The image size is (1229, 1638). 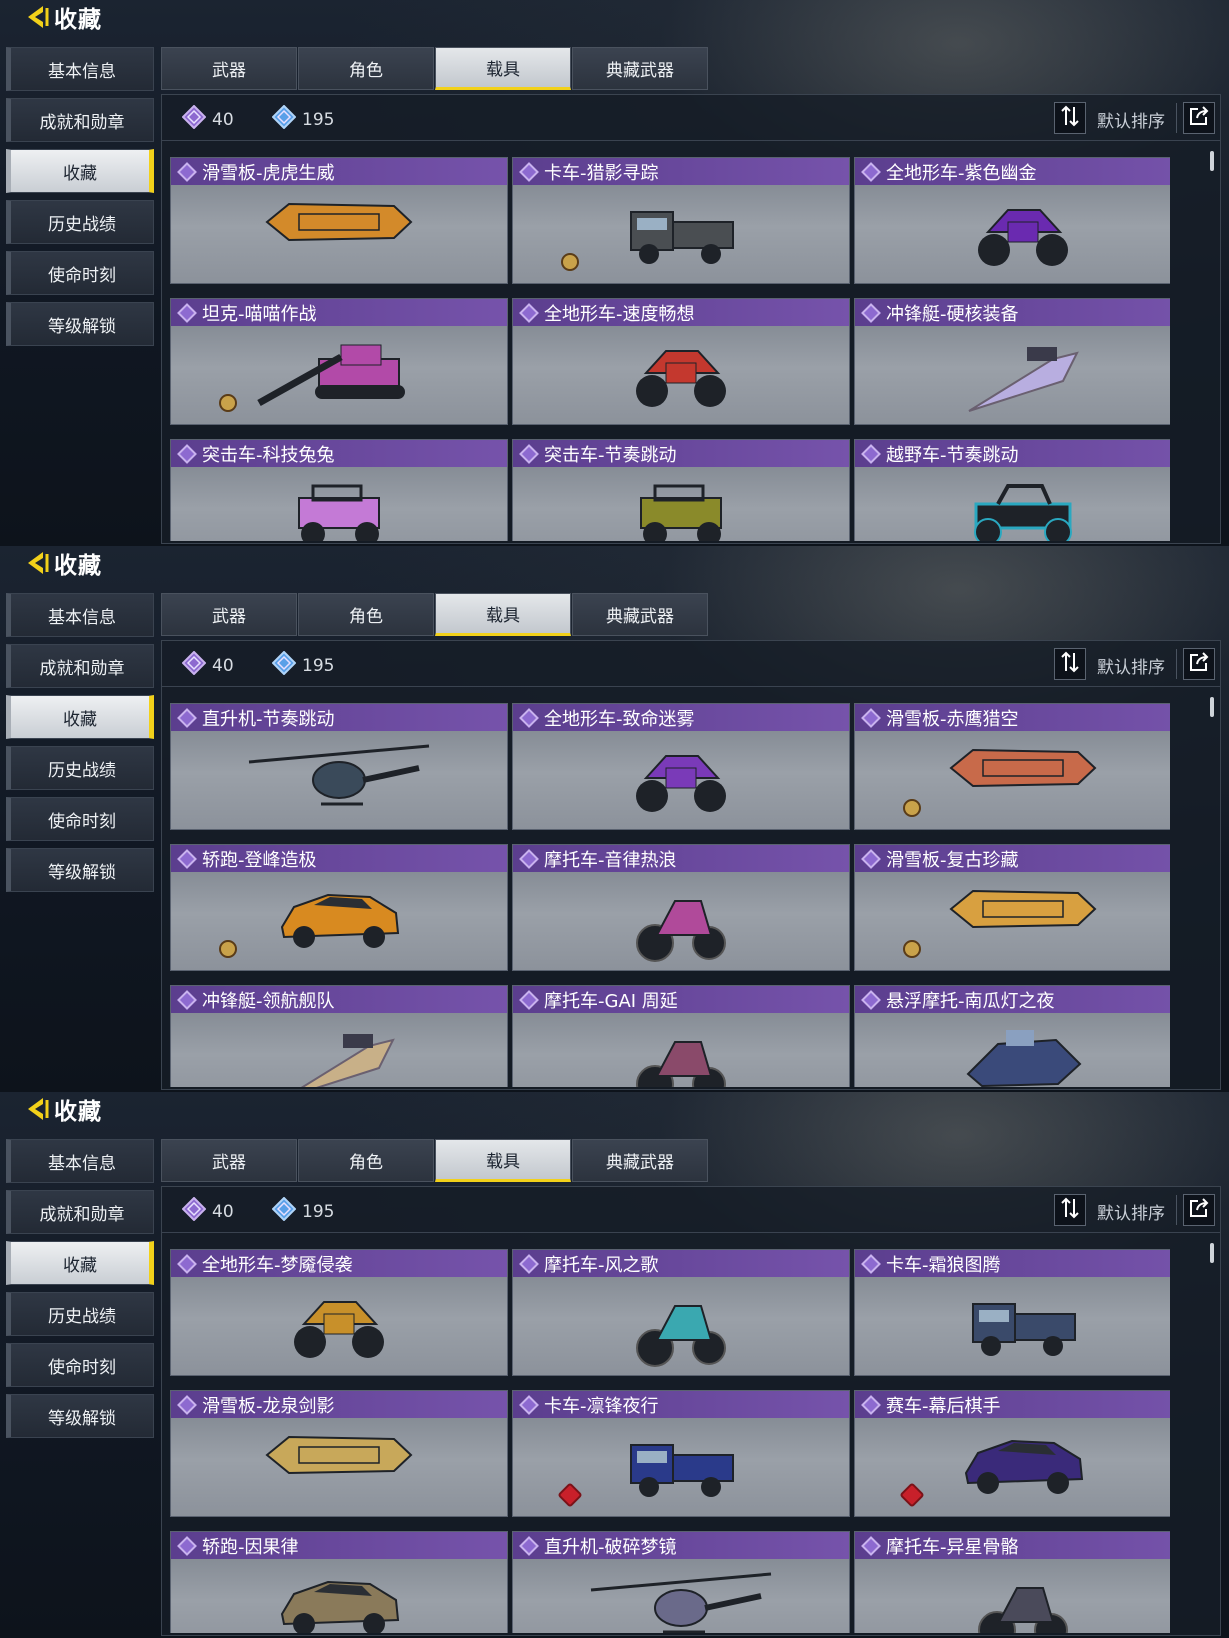 What do you see at coordinates (912, 808) in the screenshot?
I see `gold-badge-icon` at bounding box center [912, 808].